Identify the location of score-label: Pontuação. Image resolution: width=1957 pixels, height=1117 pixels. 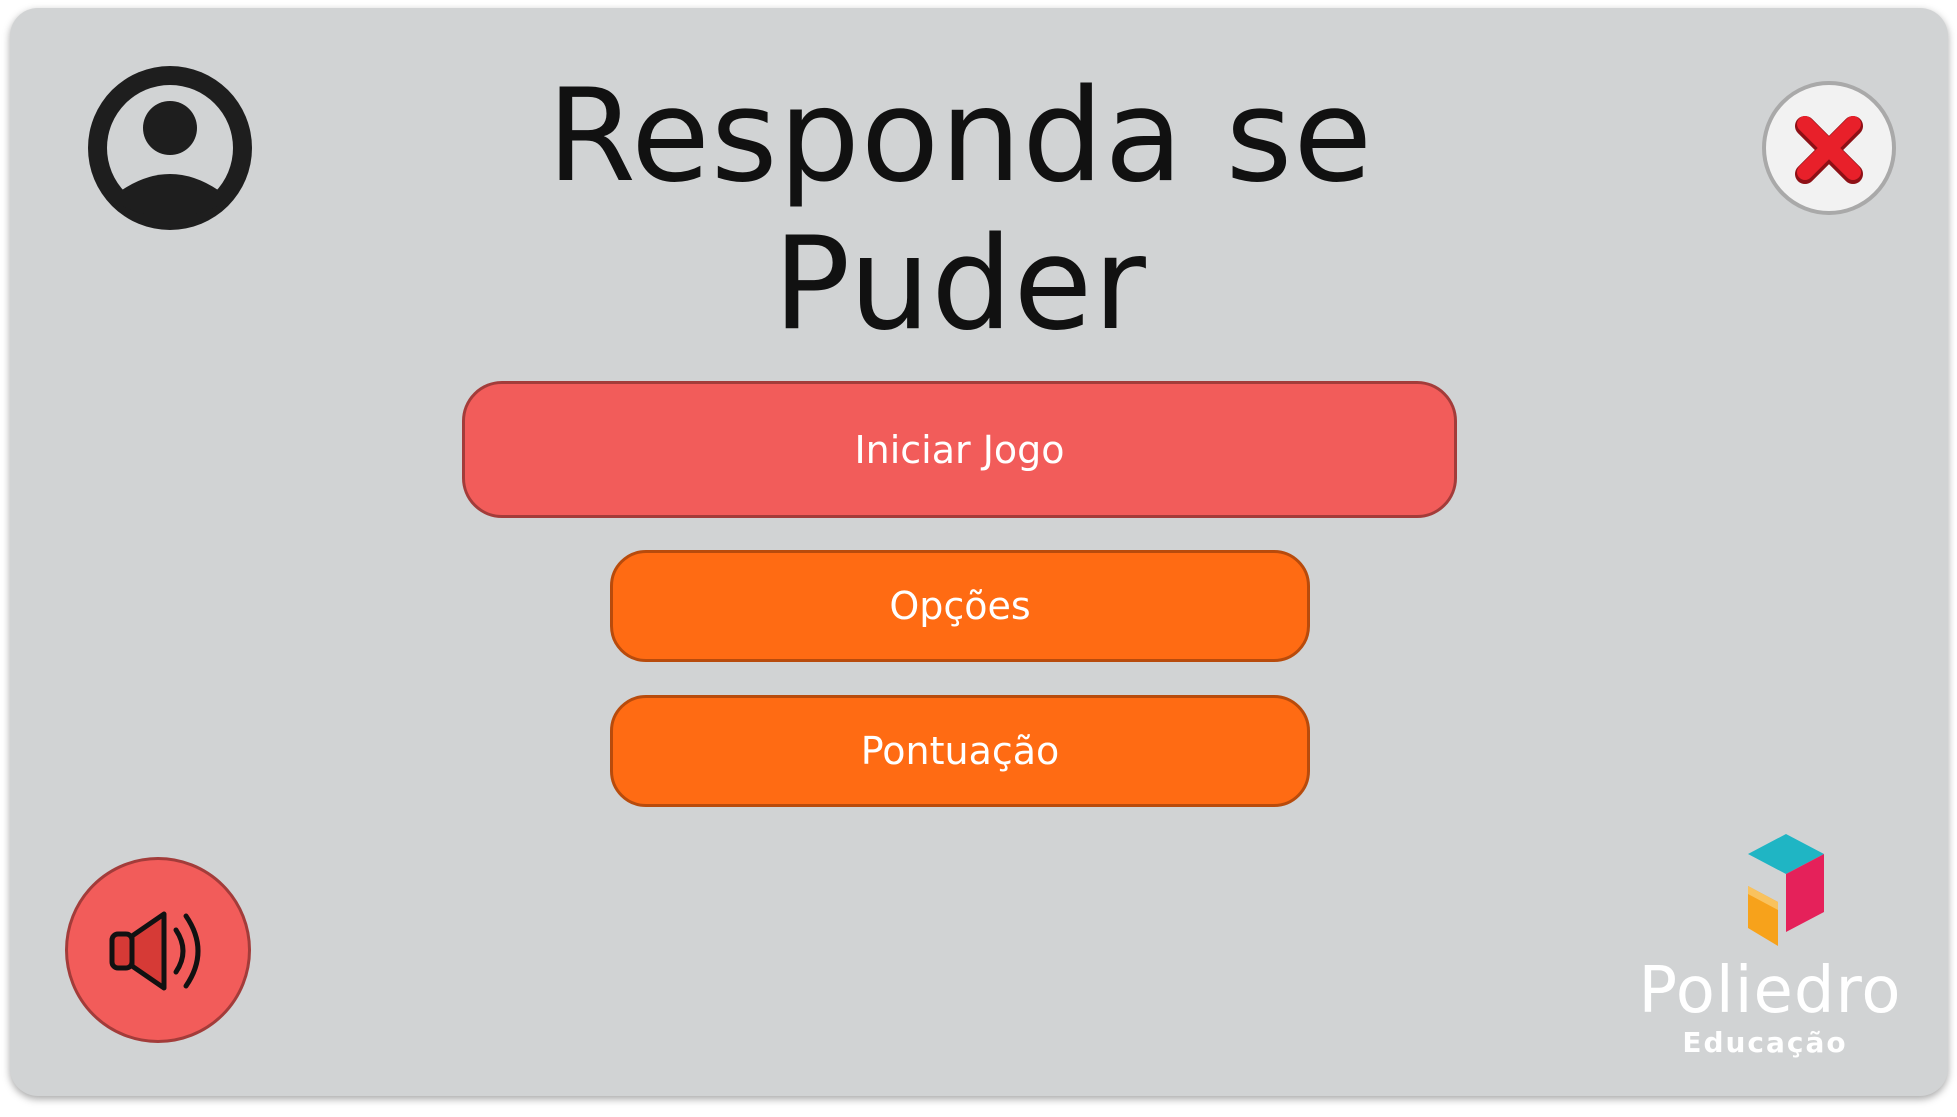
(960, 751).